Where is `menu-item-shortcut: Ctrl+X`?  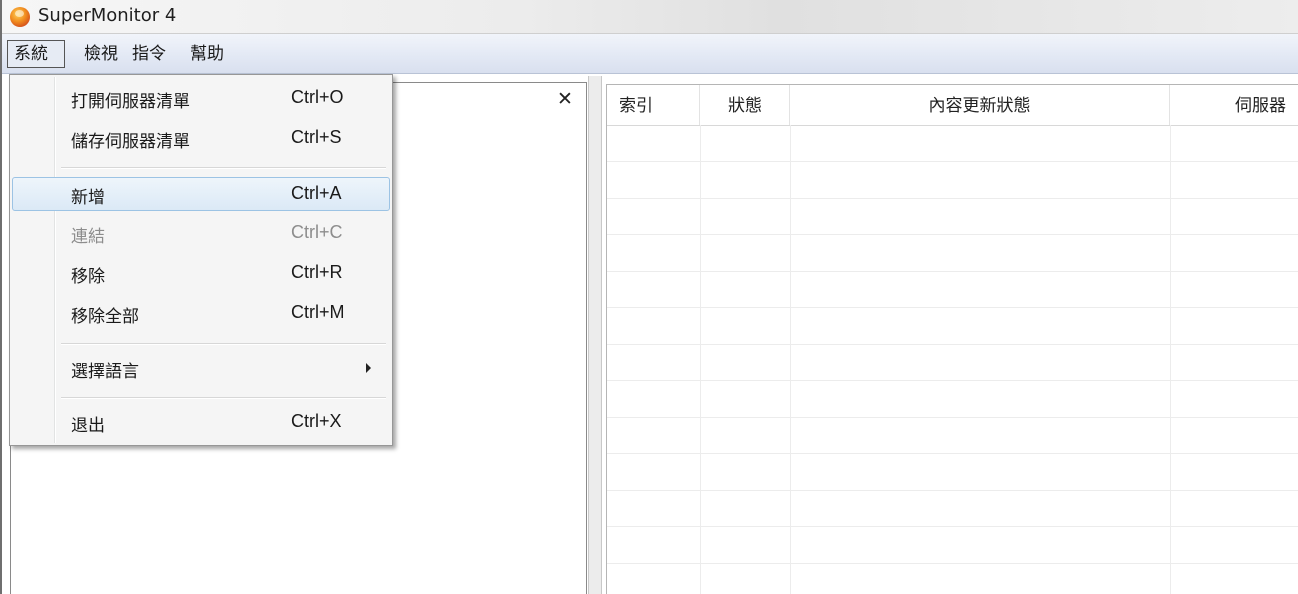
menu-item-shortcut: Ctrl+X is located at coordinates (316, 421).